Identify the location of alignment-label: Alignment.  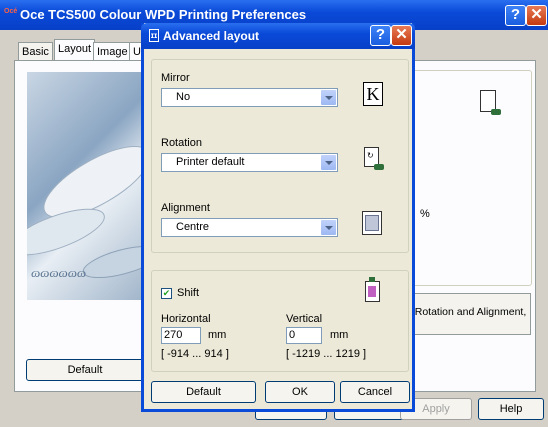
(185, 208).